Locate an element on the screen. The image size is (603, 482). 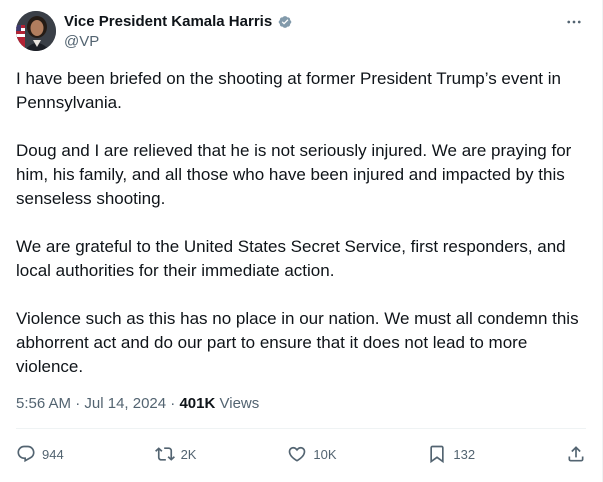
author-header: Vice President Kamala Harris is located at coordinates (179, 22).